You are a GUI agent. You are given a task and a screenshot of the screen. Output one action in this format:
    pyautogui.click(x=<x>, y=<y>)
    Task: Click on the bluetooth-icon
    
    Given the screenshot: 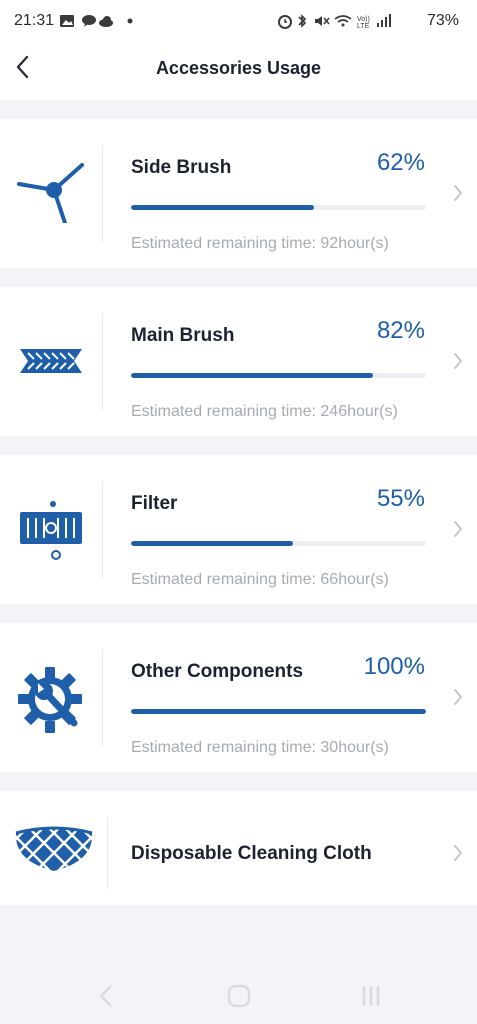 What is the action you would take?
    pyautogui.click(x=302, y=21)
    